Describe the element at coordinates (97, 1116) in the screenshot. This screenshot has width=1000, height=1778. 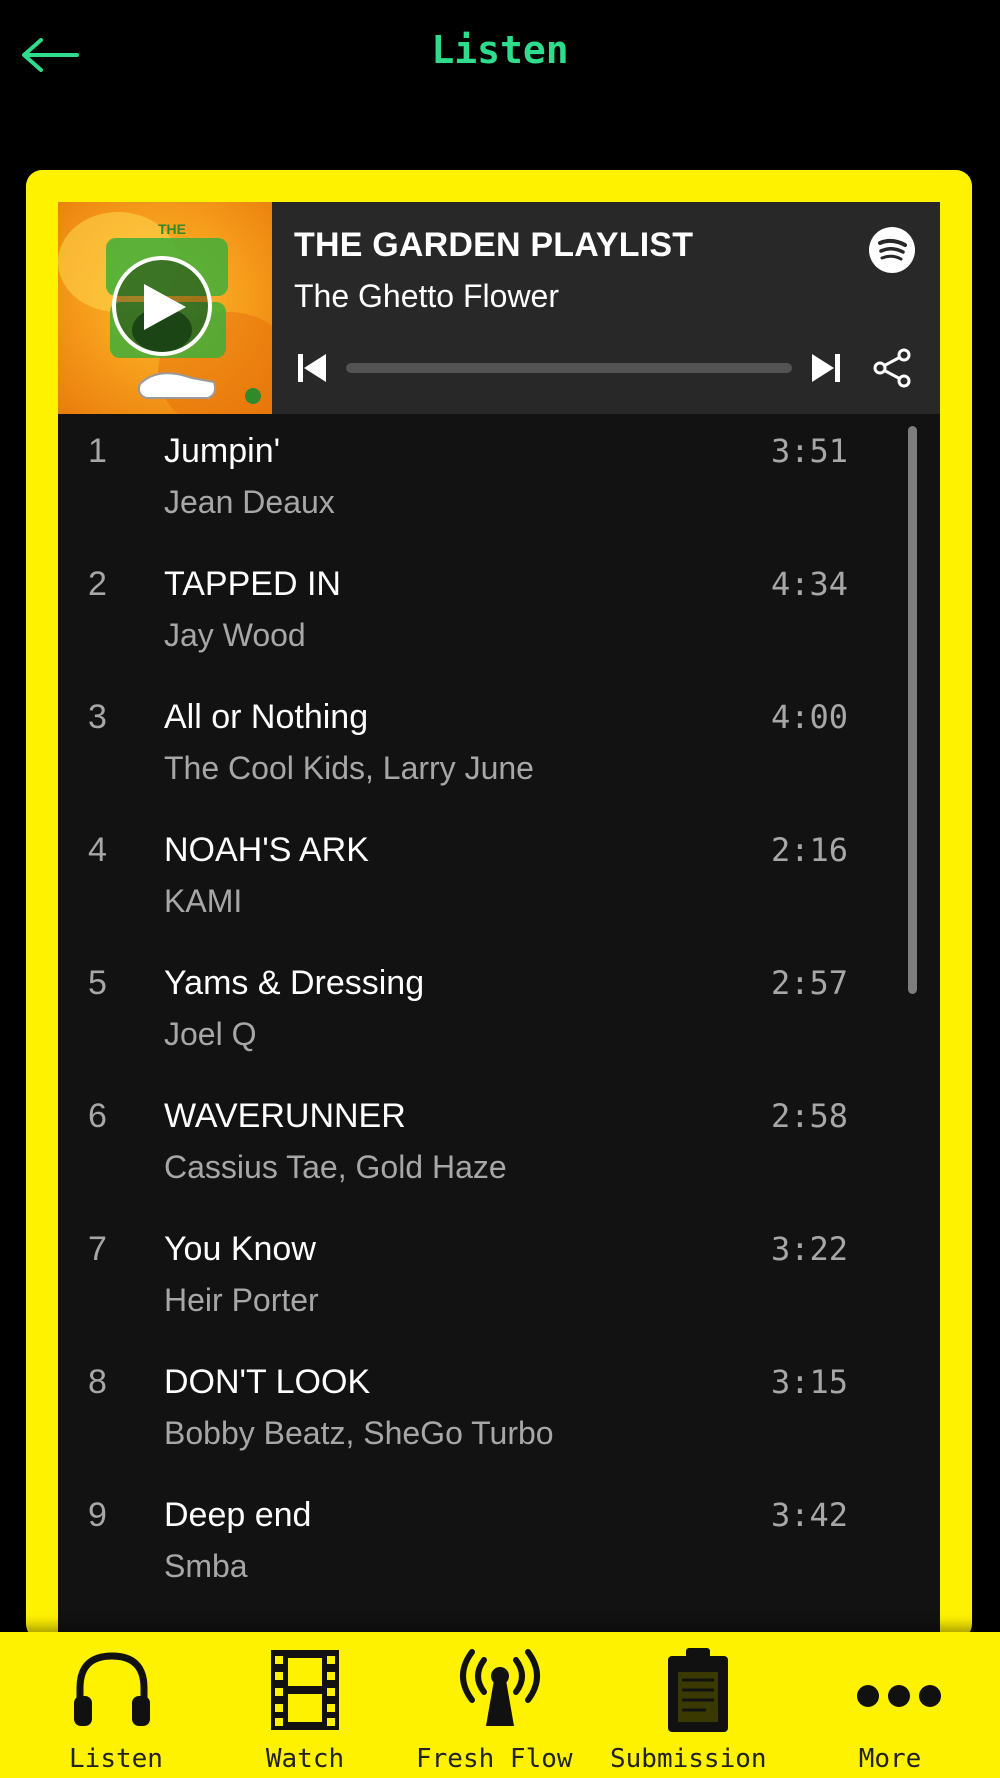
I see `track-number: 6` at that location.